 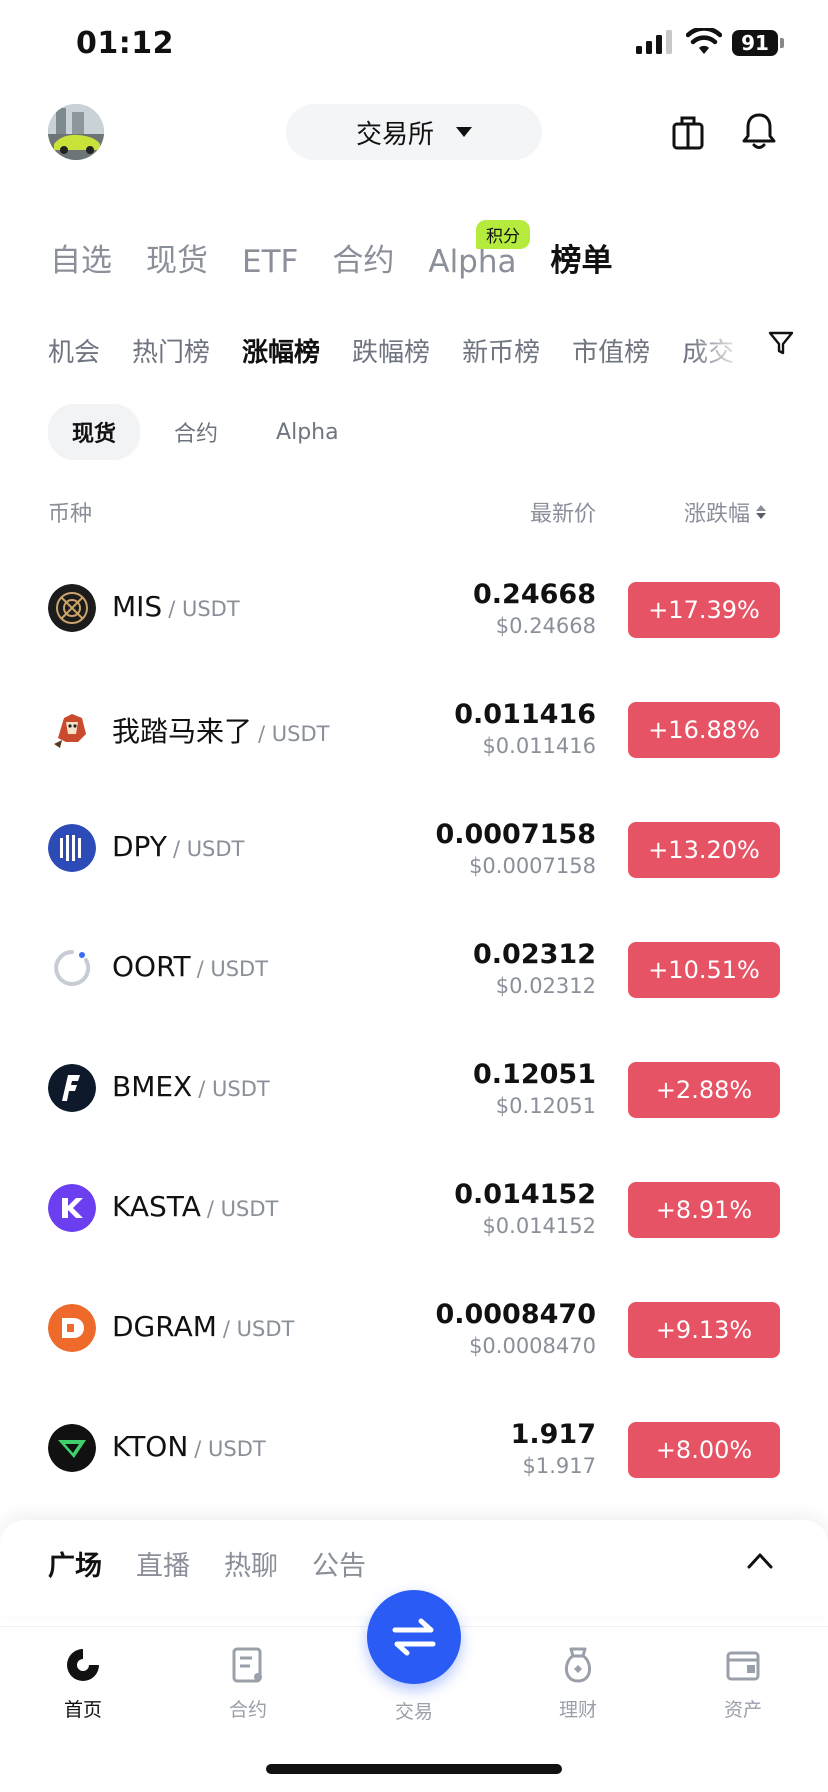 What do you see at coordinates (81, 257) in the screenshot?
I see `tab-favorites: 自选` at bounding box center [81, 257].